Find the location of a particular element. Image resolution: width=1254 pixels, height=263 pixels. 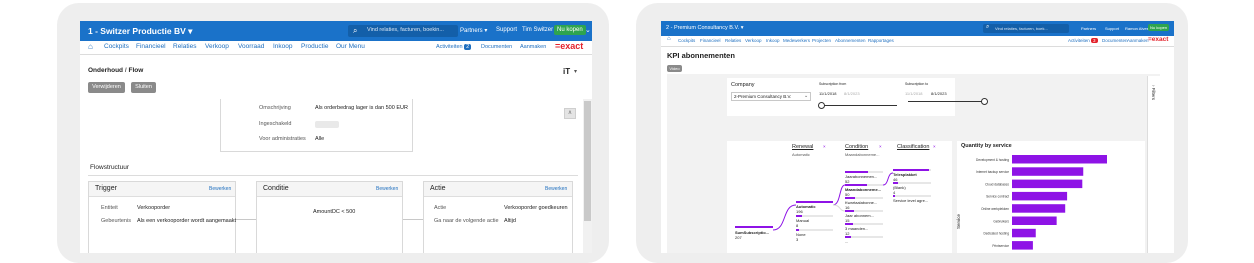

nav-item-abonnementen: Abonnementen is located at coordinates (850, 40).